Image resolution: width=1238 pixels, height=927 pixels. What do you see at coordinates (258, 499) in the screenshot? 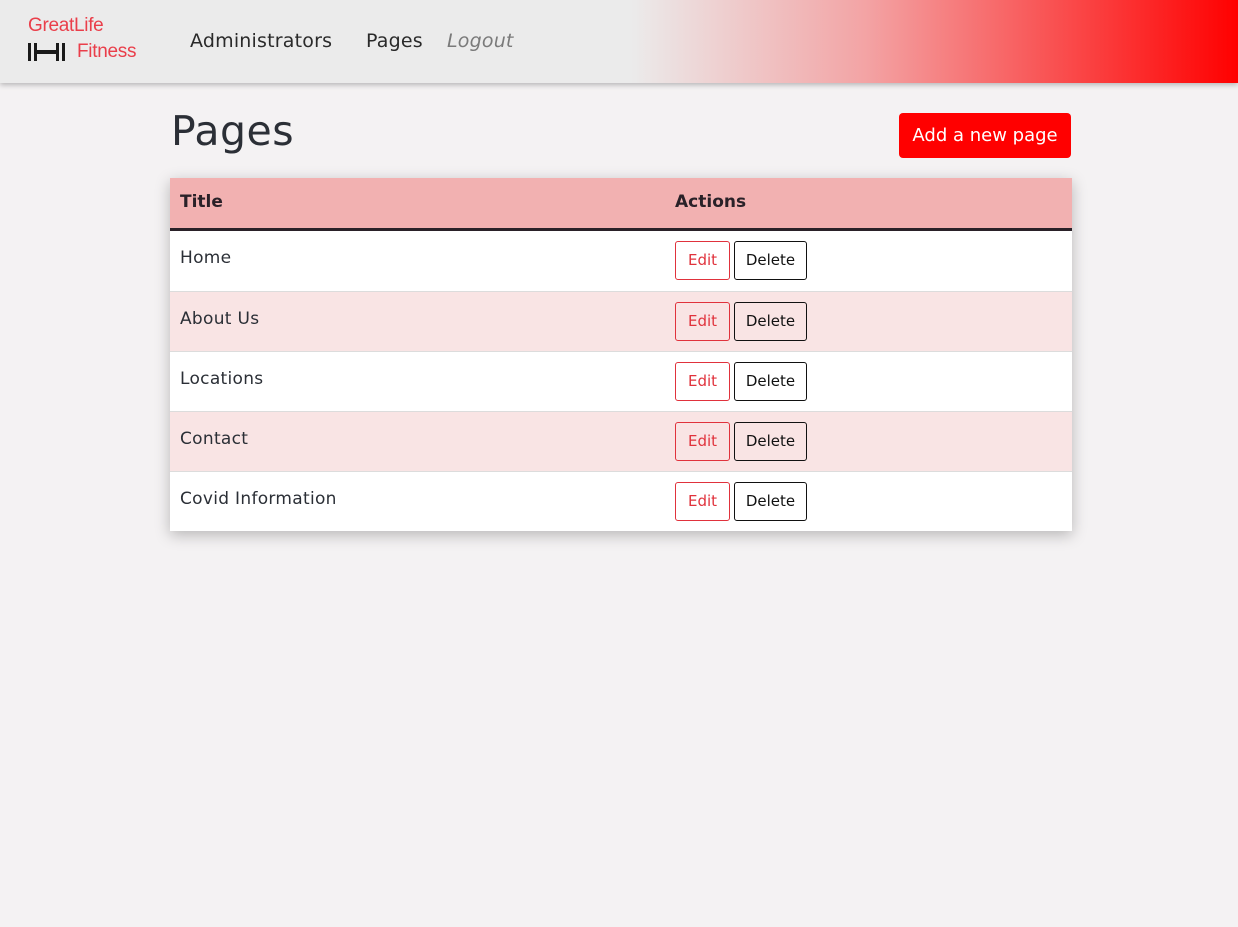
I see `page-title-cell: Covid Information` at bounding box center [258, 499].